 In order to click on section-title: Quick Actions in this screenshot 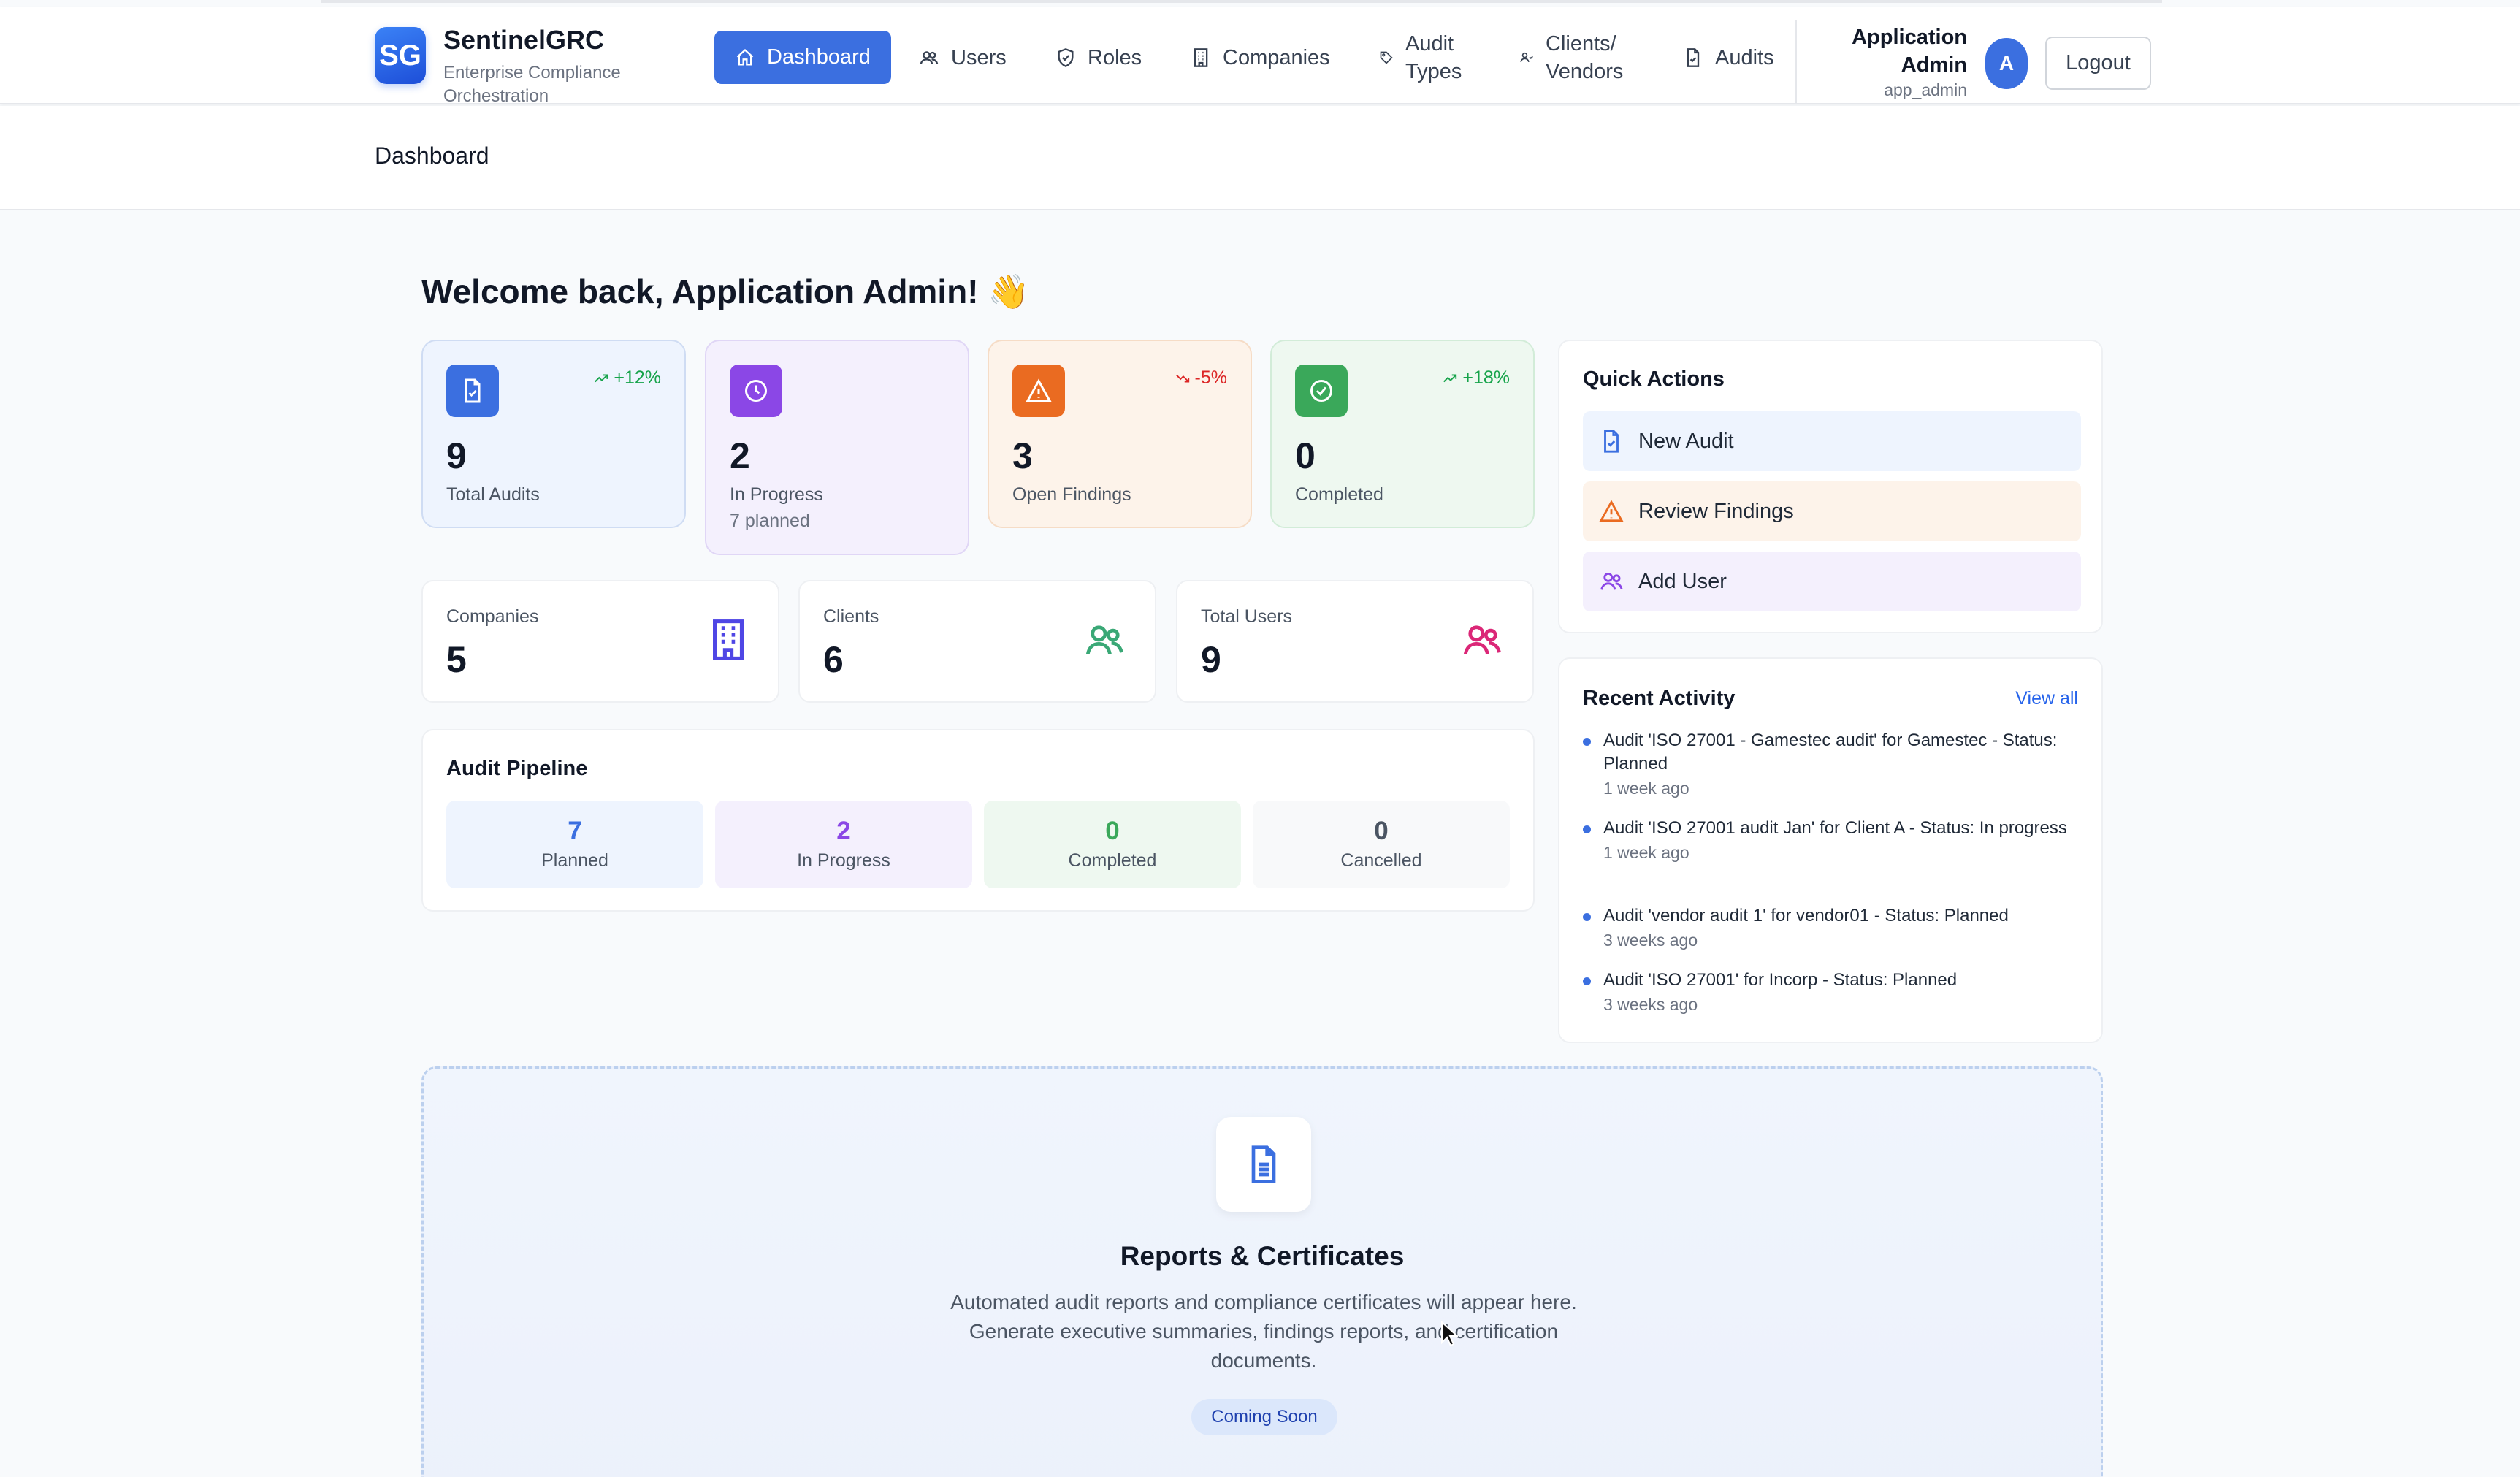, I will do `click(1654, 379)`.